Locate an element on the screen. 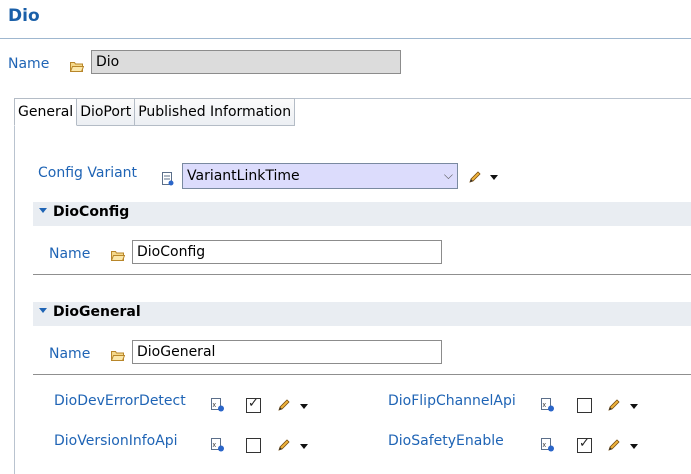 This screenshot has width=691, height=474. page-title: Dio is located at coordinates (24, 16).